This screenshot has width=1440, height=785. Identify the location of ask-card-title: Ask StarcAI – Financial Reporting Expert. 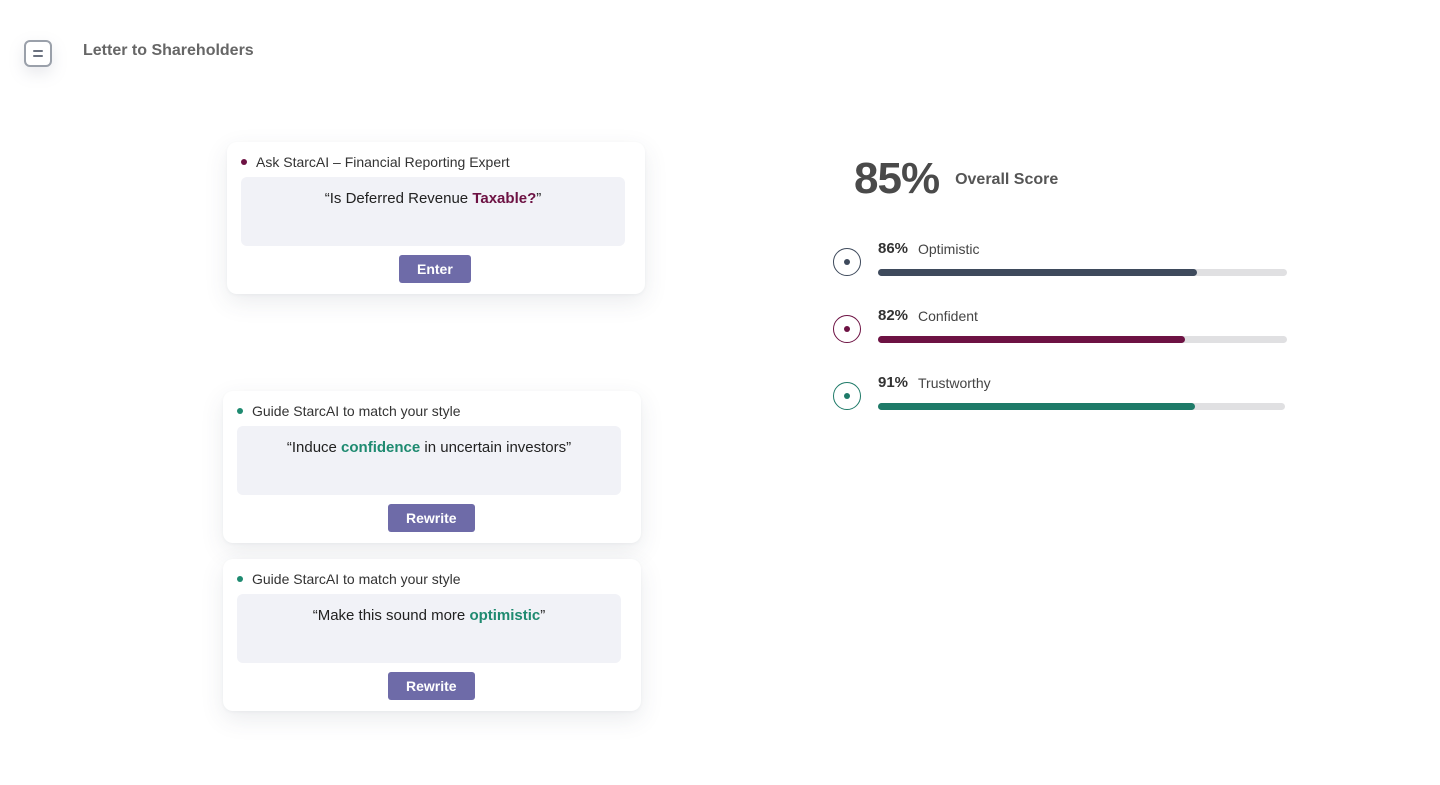
(383, 162).